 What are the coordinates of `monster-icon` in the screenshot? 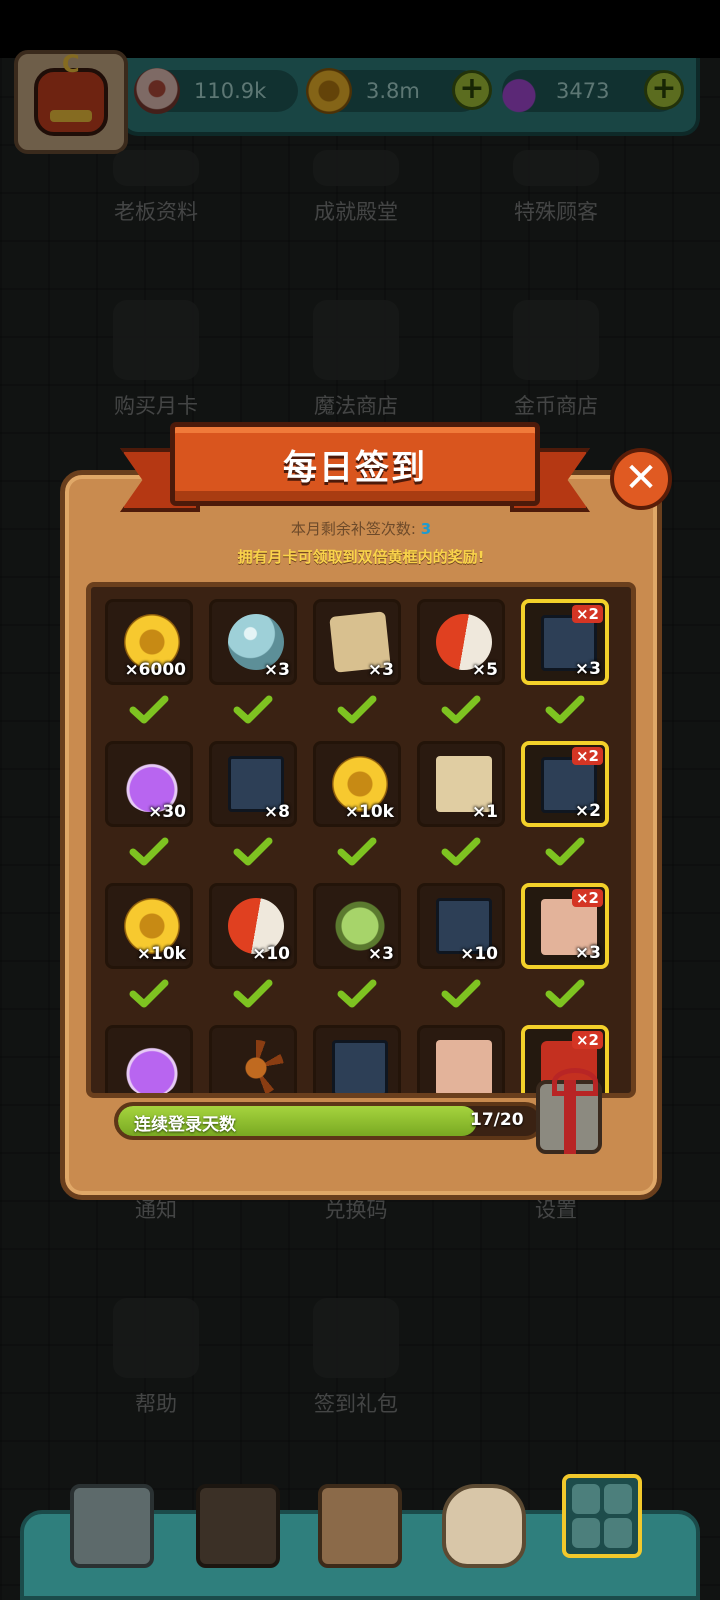 It's located at (238, 1526).